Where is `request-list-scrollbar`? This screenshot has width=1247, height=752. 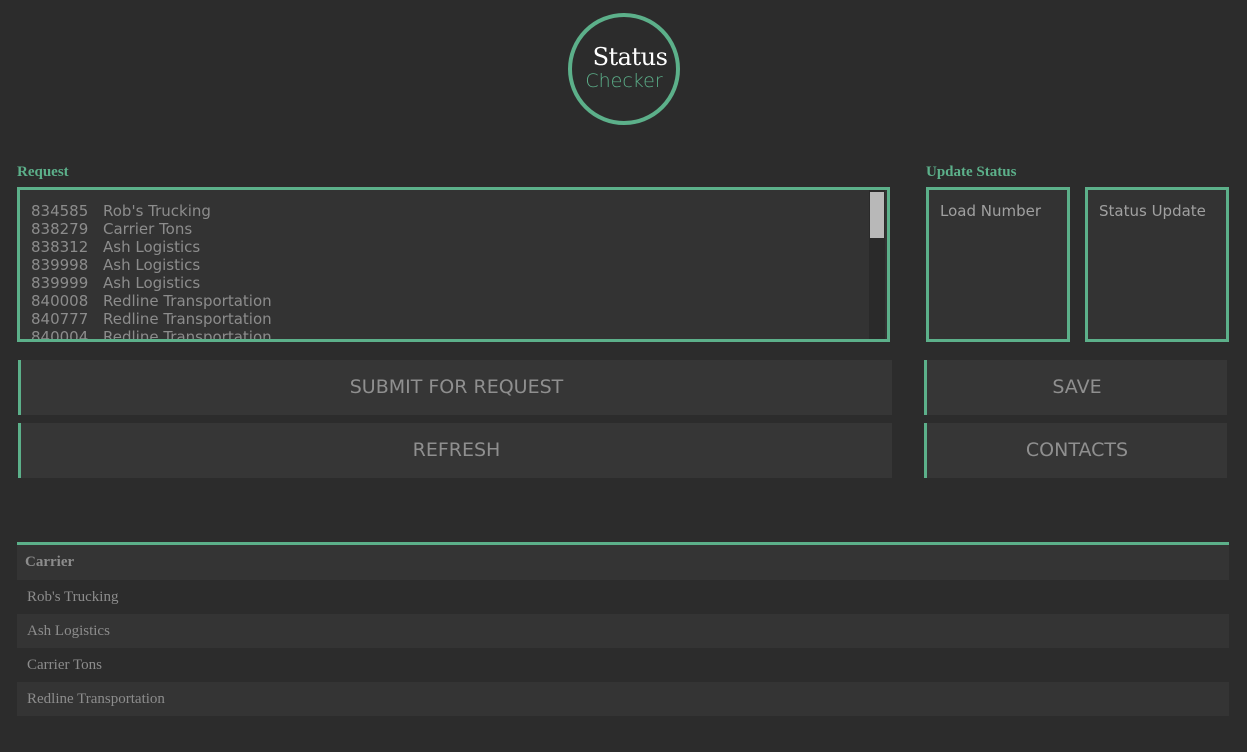 request-list-scrollbar is located at coordinates (877, 264).